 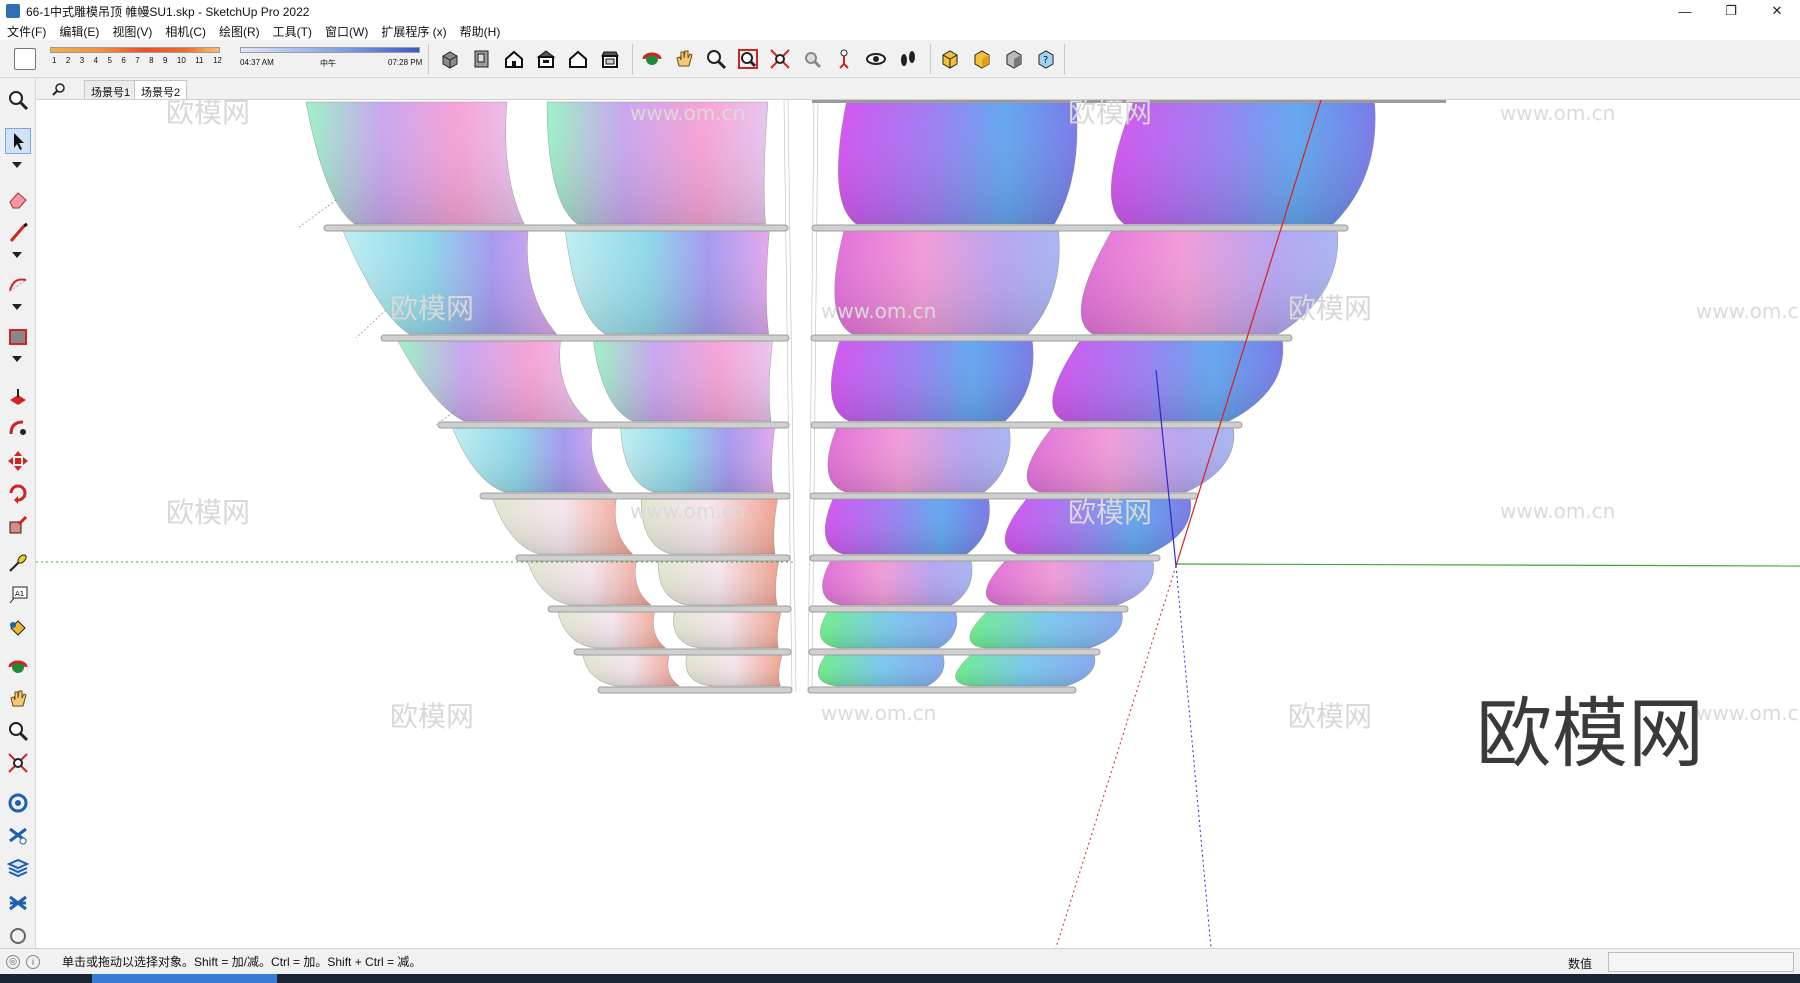 I want to click on arc-tool-icon, so click(x=18, y=285).